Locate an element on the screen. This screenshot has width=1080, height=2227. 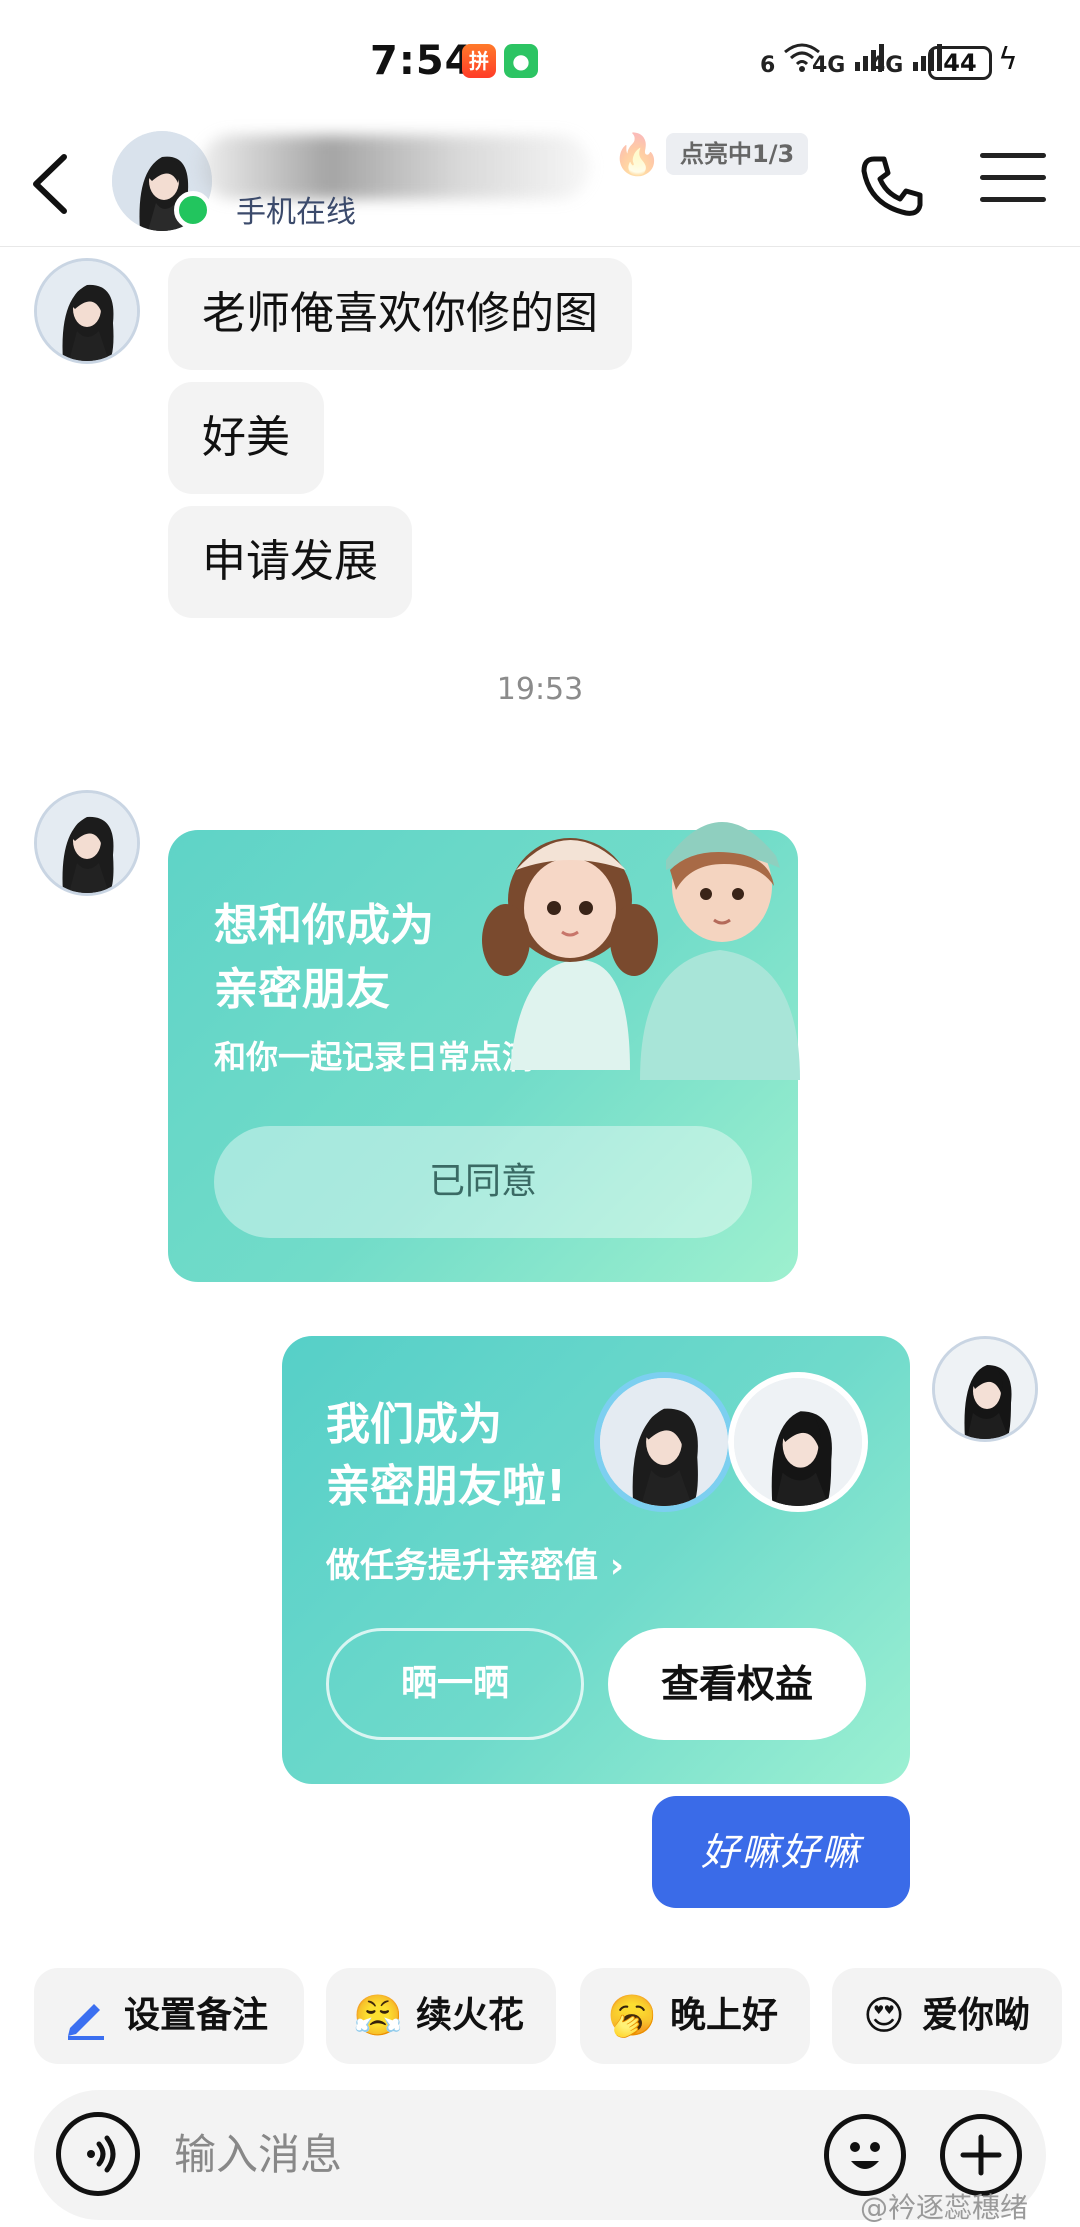
quick-action-love-you: 😍 爱你呦 is located at coordinates (947, 2016).